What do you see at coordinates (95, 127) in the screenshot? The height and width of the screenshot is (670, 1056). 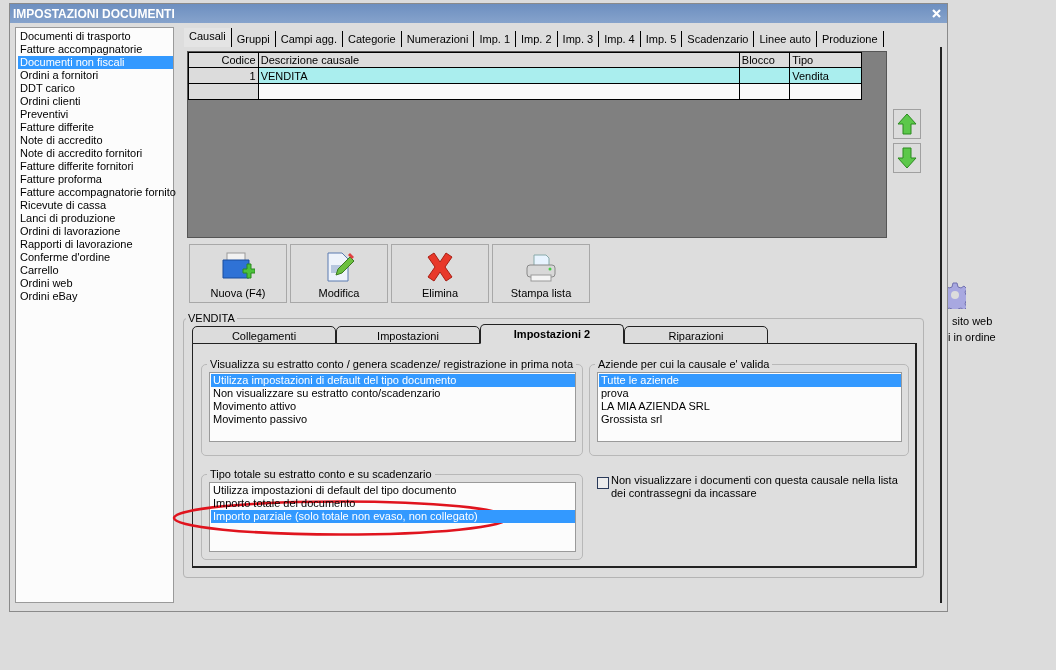 I see `sidebar-item: Fatture differite` at bounding box center [95, 127].